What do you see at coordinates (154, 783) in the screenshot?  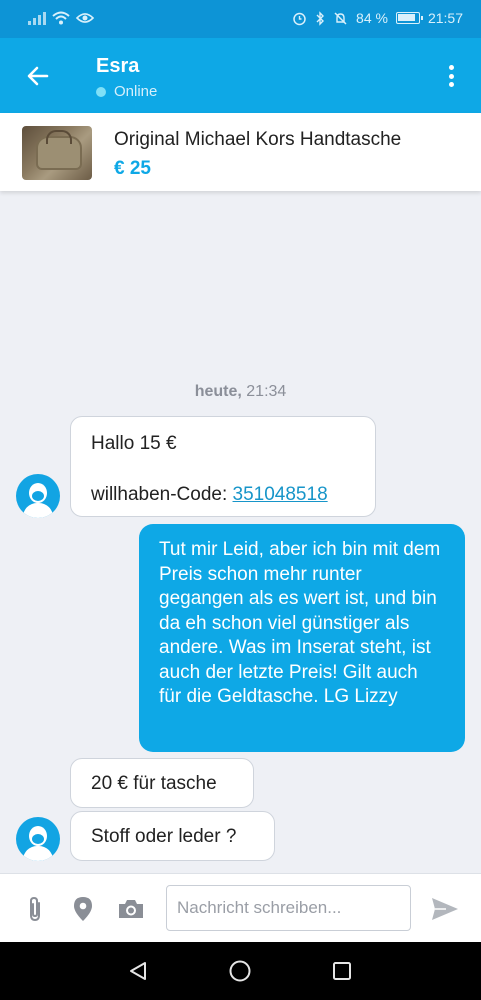 I see `message-text: 20 € für tasche` at bounding box center [154, 783].